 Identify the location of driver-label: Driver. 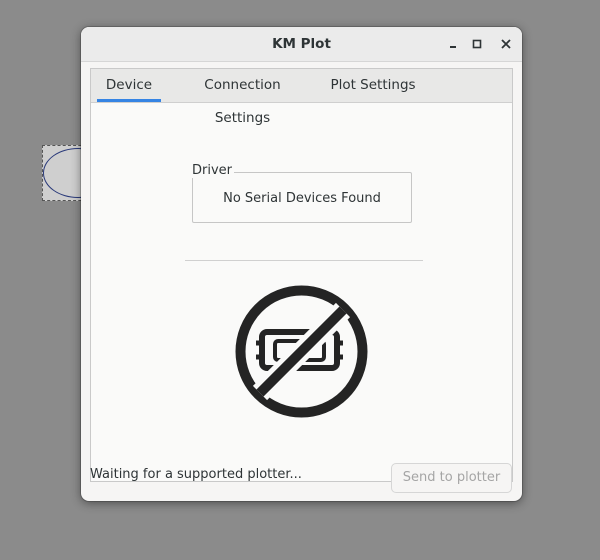
(212, 170).